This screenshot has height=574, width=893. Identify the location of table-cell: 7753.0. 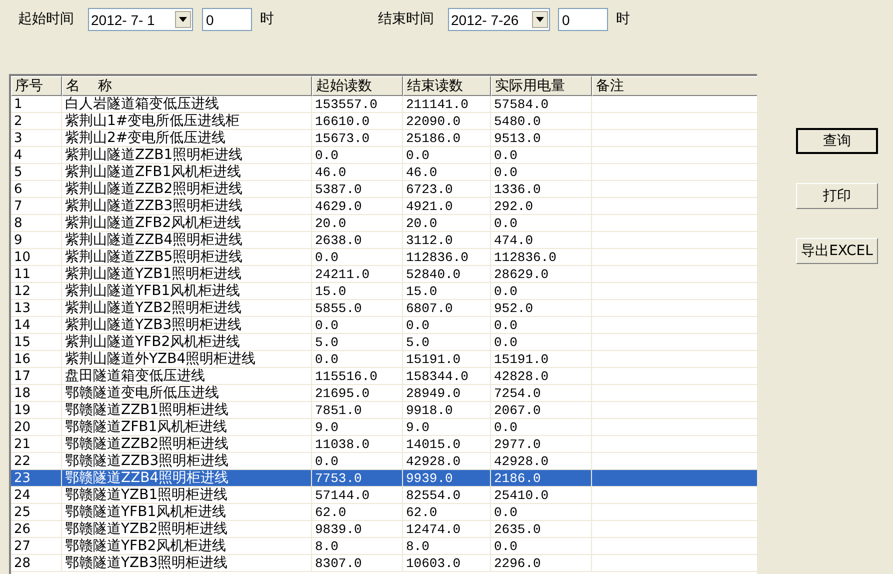
(357, 478).